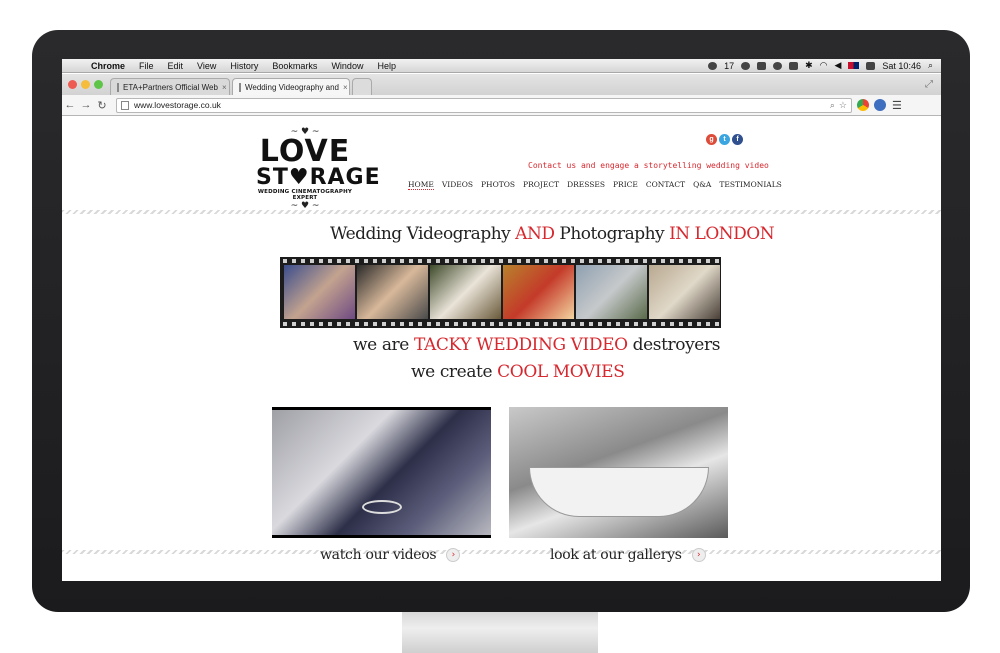 Image resolution: width=1000 pixels, height=653 pixels. What do you see at coordinates (586, 185) in the screenshot?
I see `nav-dresses: DRESSES` at bounding box center [586, 185].